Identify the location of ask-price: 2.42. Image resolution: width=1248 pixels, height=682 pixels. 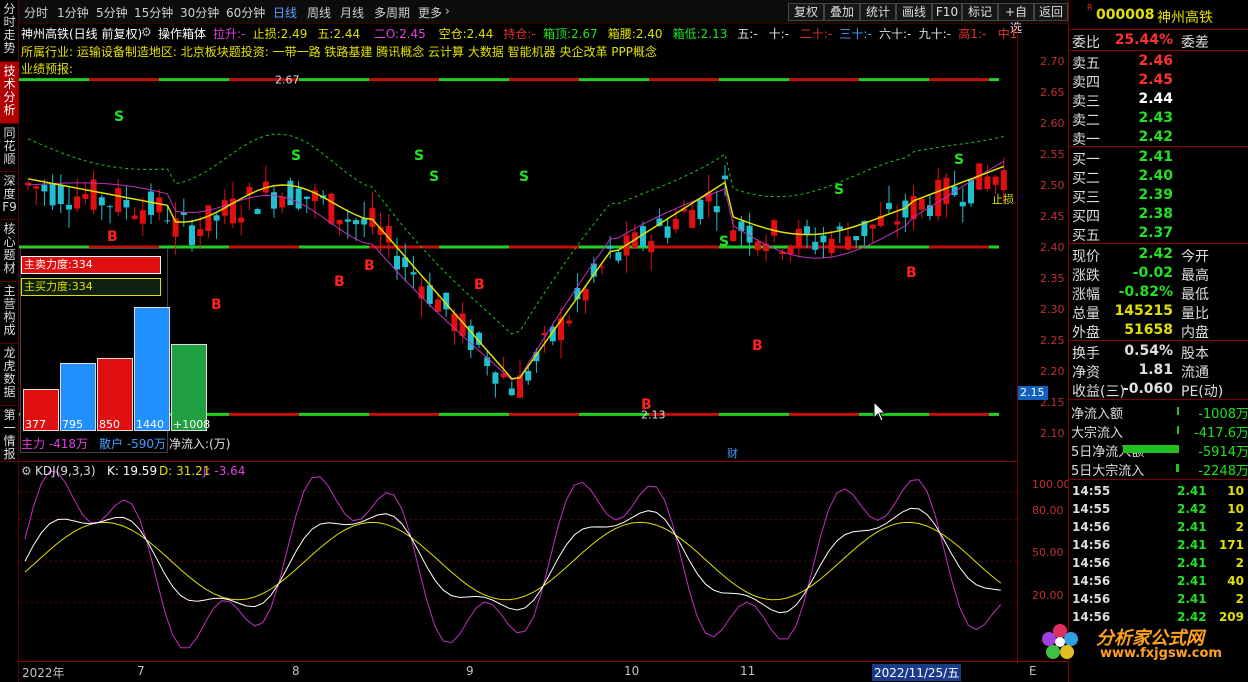
(1155, 137).